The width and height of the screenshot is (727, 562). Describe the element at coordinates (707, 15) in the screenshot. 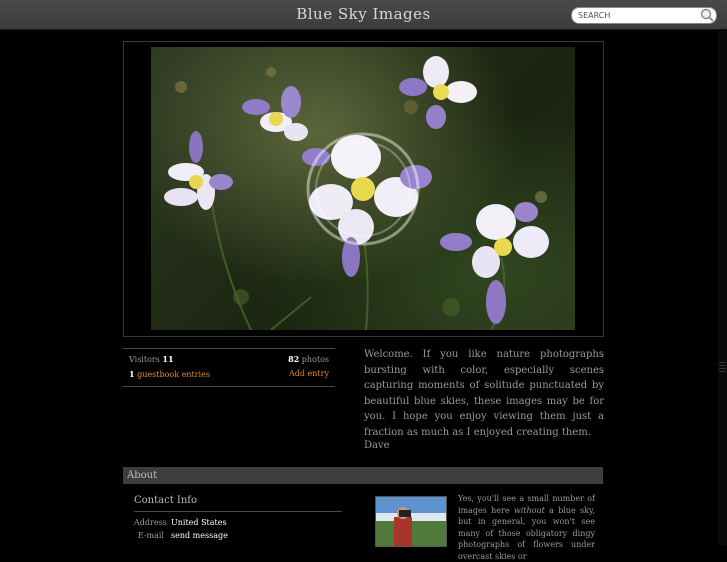

I see `search-icon` at that location.